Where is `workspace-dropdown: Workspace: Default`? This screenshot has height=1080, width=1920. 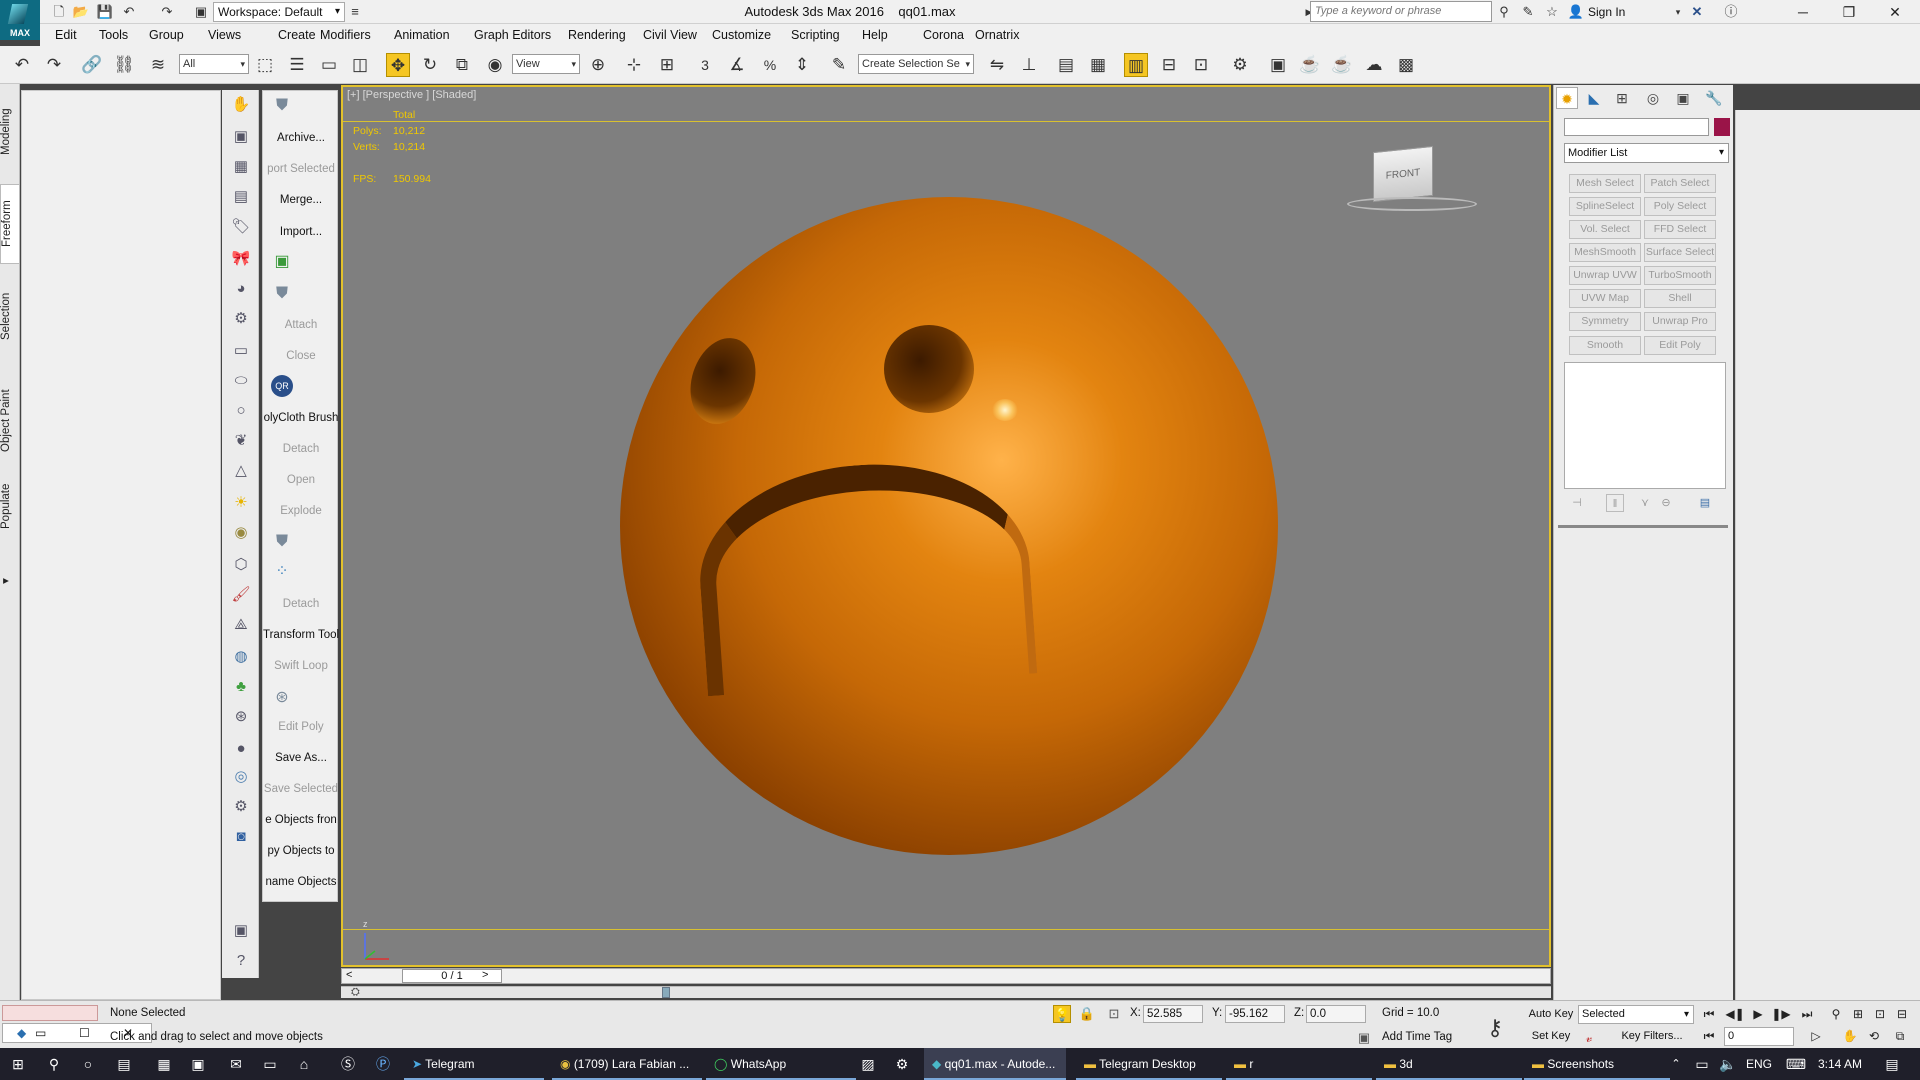 workspace-dropdown: Workspace: Default is located at coordinates (279, 12).